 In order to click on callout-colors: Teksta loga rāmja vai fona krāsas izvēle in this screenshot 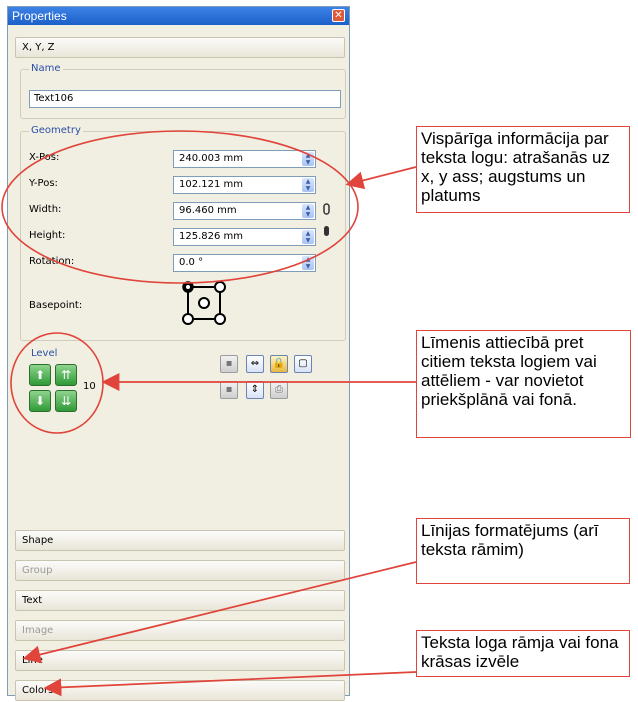, I will do `click(523, 653)`.